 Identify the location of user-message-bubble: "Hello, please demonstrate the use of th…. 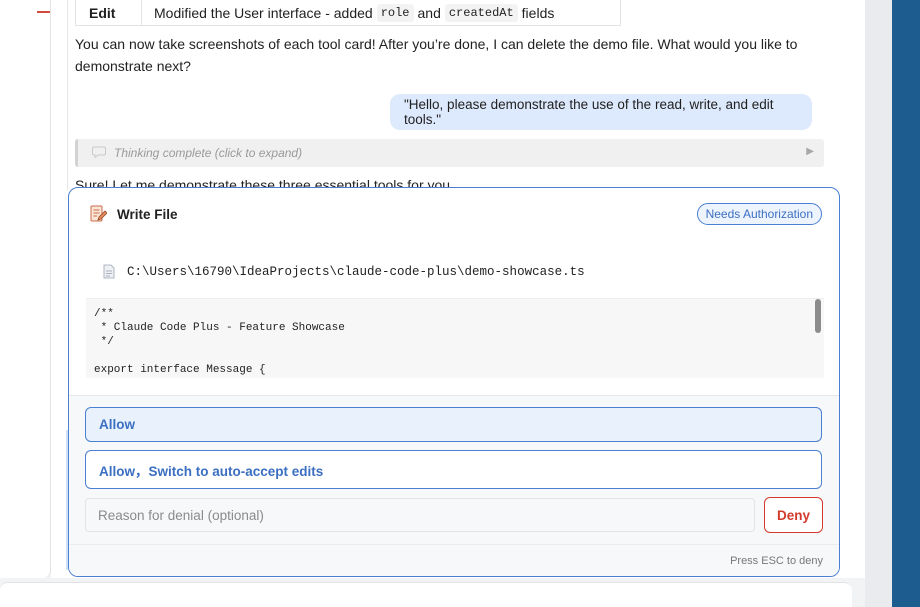
(601, 112).